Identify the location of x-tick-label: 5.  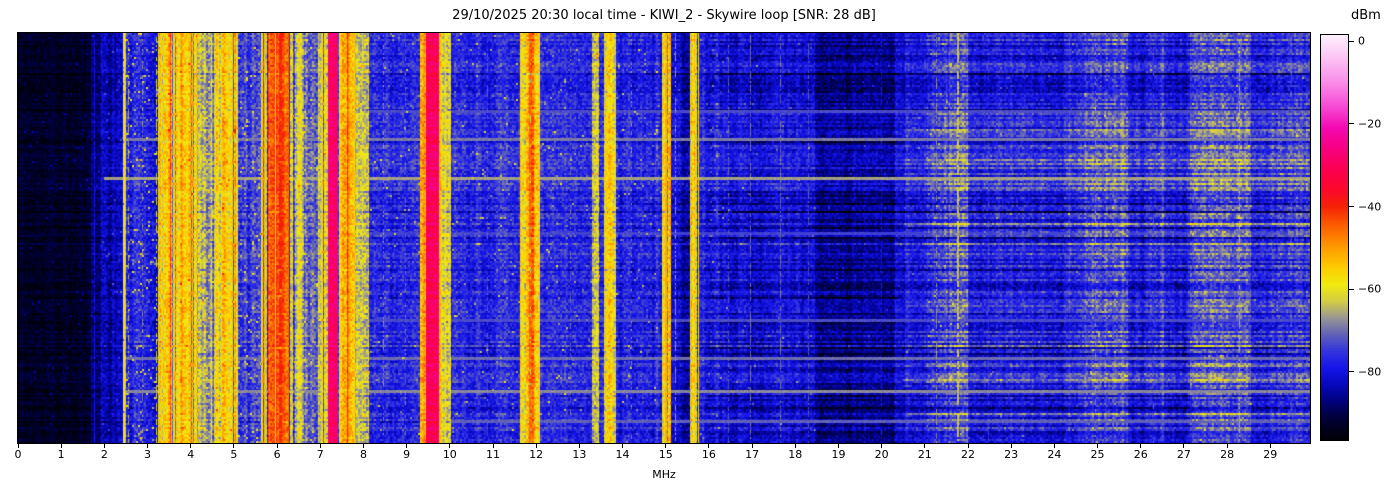
(234, 454).